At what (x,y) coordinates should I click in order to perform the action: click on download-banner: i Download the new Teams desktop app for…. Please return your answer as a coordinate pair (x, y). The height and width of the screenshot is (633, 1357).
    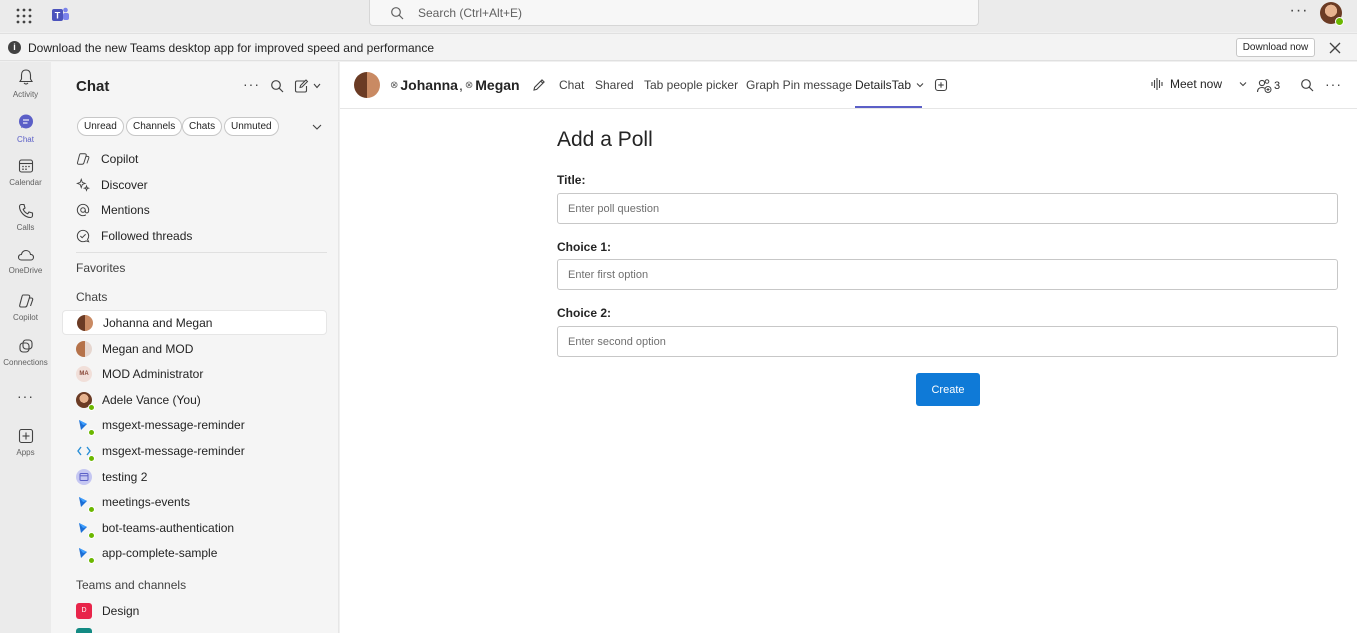
    Looking at the image, I should click on (678, 47).